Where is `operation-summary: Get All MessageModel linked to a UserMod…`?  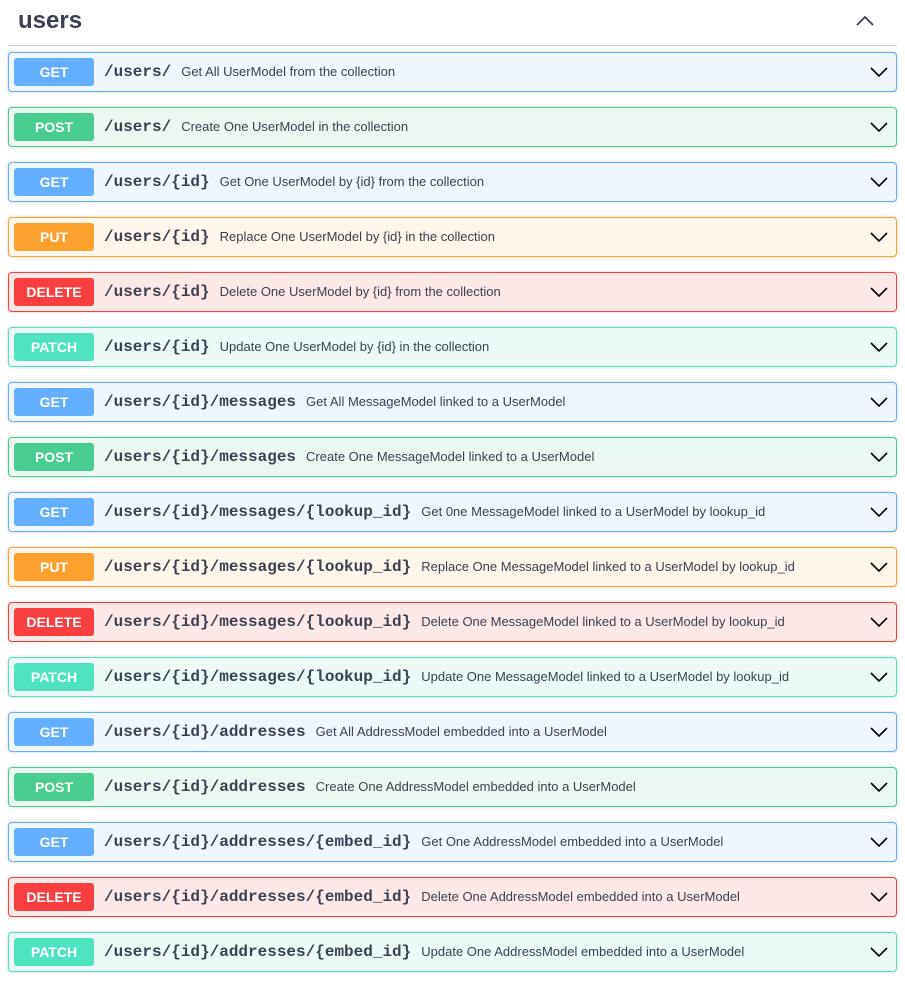 operation-summary: Get All MessageModel linked to a UserMod… is located at coordinates (436, 401).